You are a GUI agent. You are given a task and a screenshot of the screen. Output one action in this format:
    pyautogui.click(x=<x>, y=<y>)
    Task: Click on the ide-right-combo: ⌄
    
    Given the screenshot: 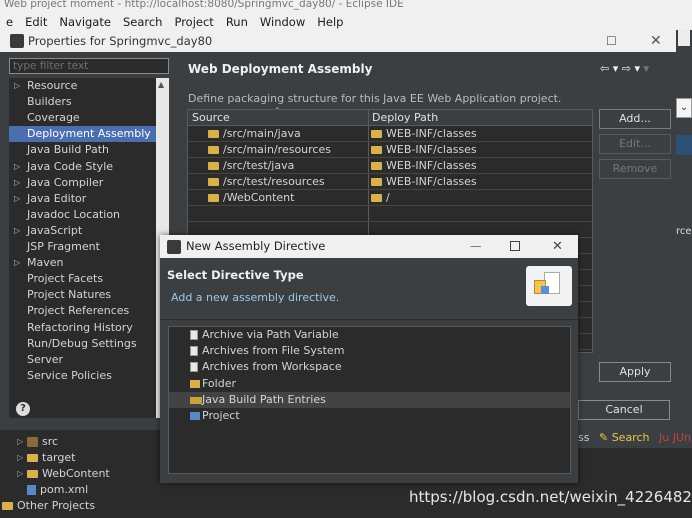 What is the action you would take?
    pyautogui.click(x=684, y=108)
    